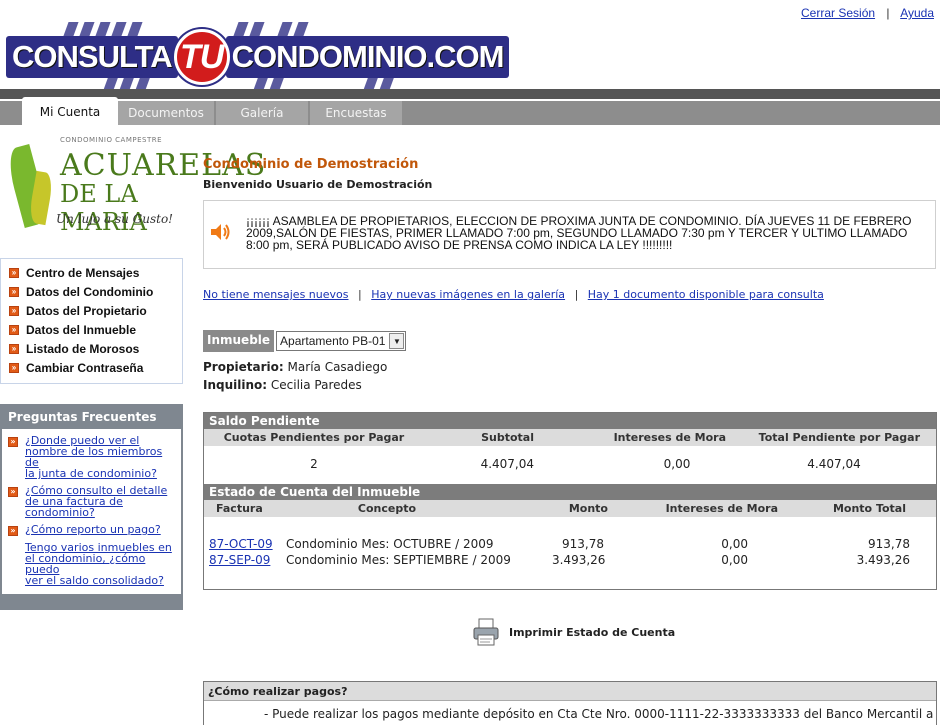 This screenshot has height=725, width=940. I want to click on menu-item-morosos: » Listado de Morosos, so click(95, 348).